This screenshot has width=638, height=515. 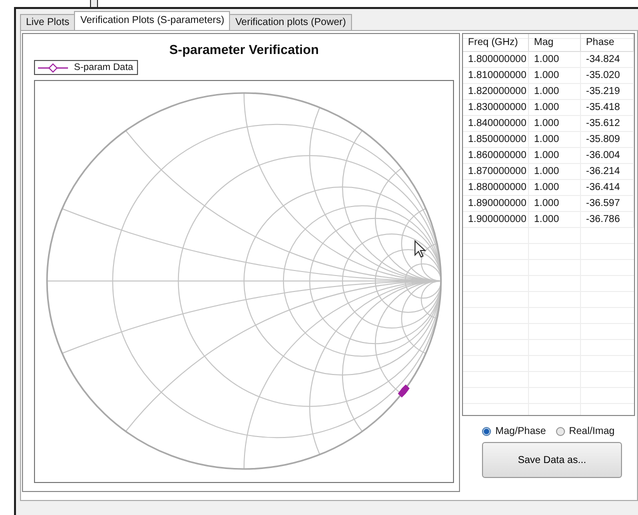 What do you see at coordinates (104, 67) in the screenshot?
I see `legend-label: S-param Data` at bounding box center [104, 67].